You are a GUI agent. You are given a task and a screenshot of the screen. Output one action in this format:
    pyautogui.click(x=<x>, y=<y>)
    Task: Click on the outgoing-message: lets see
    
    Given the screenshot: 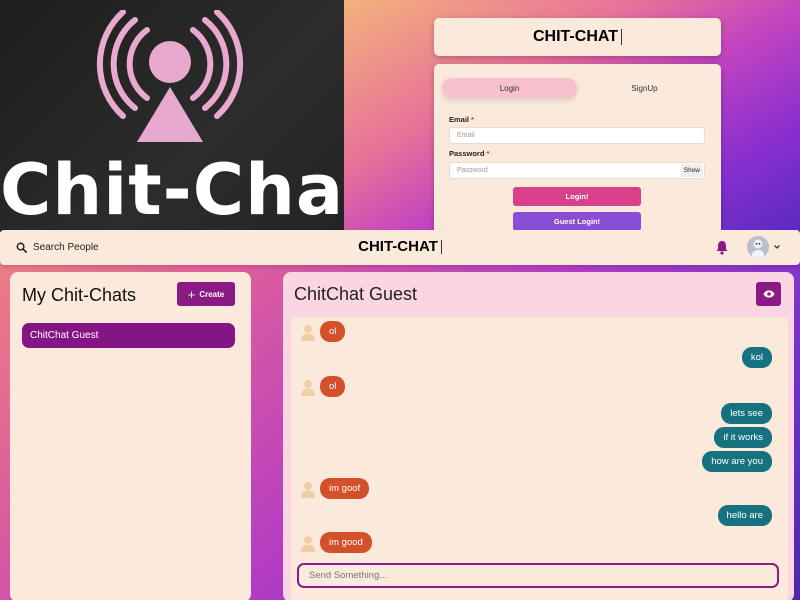 What is the action you would take?
    pyautogui.click(x=746, y=413)
    